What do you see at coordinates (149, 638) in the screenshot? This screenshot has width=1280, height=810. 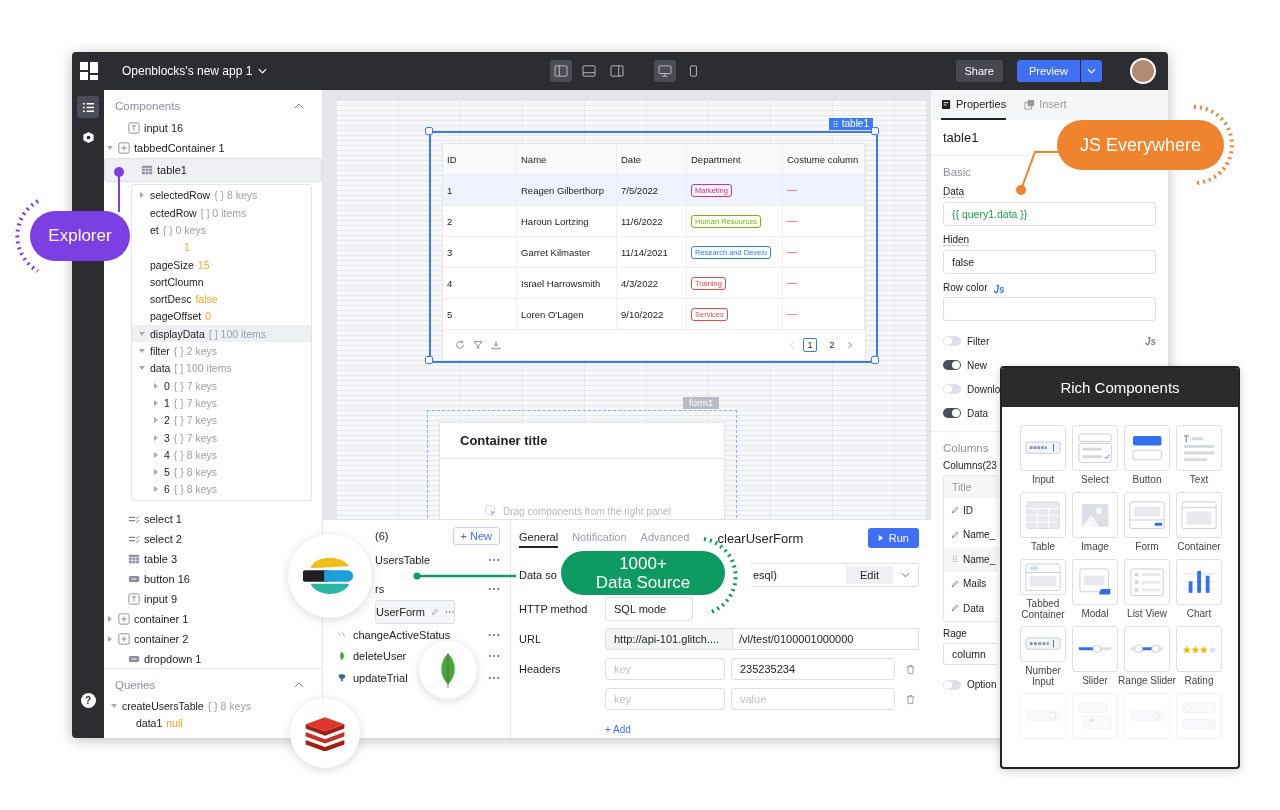 I see `component-item: container 2` at bounding box center [149, 638].